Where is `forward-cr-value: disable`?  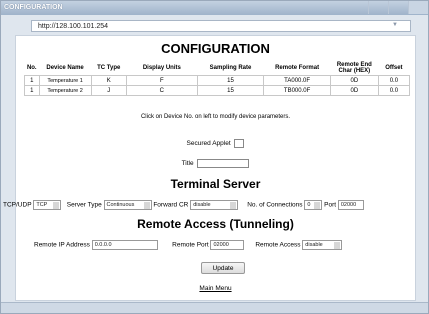 forward-cr-value: disable is located at coordinates (202, 205).